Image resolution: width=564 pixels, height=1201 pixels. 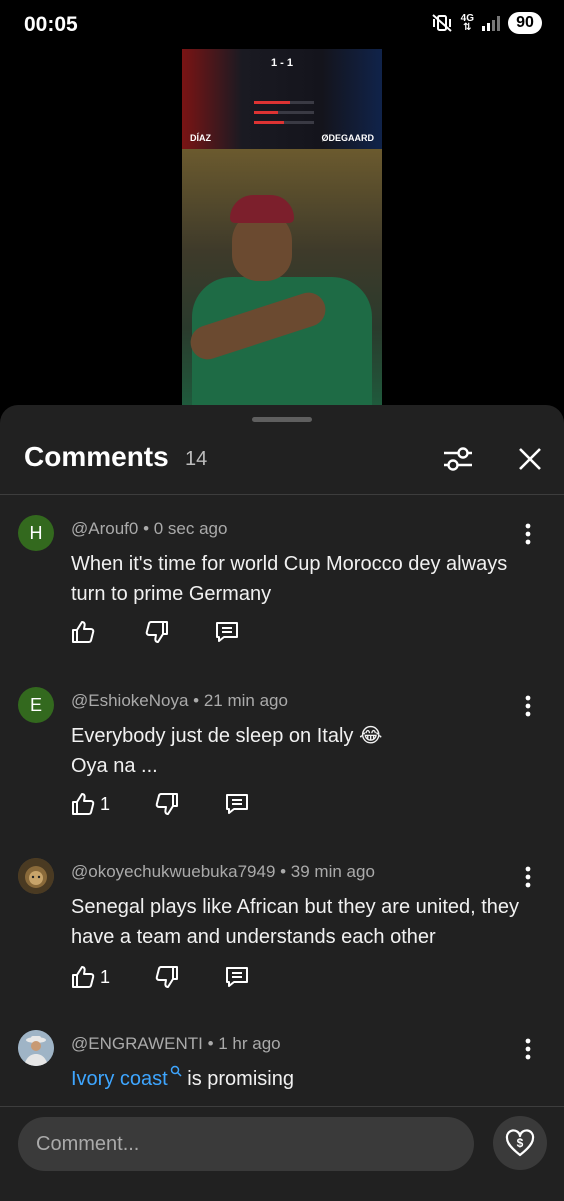 I want to click on super-thanks-button: $, so click(x=520, y=1143).